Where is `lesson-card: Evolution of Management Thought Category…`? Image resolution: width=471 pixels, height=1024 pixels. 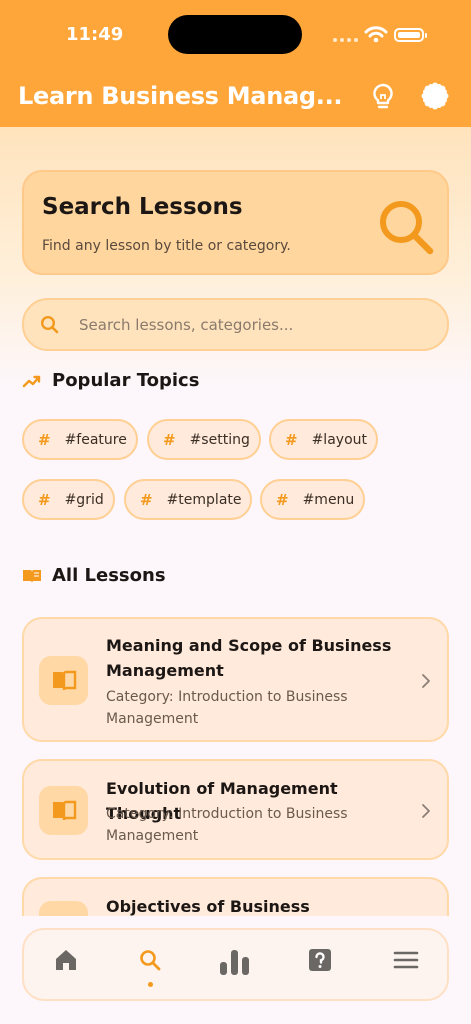 lesson-card: Evolution of Management Thought Category… is located at coordinates (235, 809).